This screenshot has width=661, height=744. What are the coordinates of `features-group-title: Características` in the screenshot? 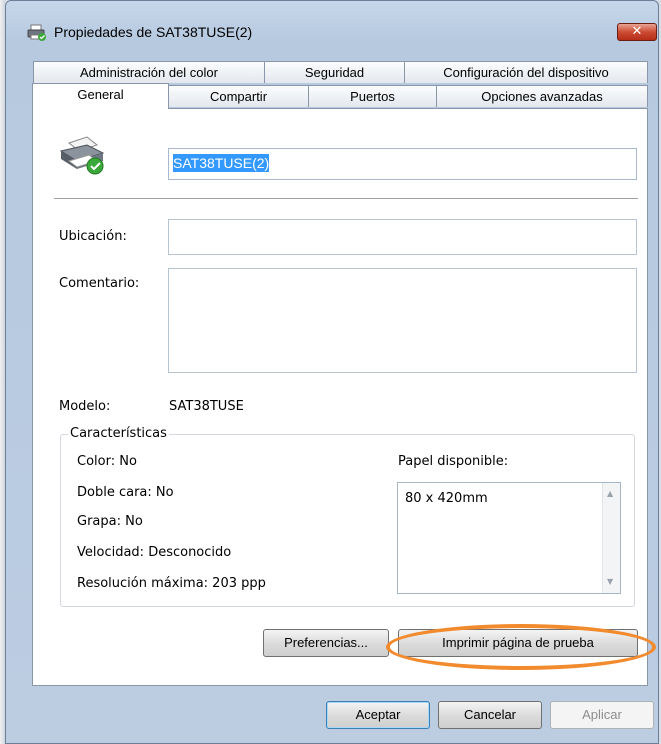 It's located at (118, 433).